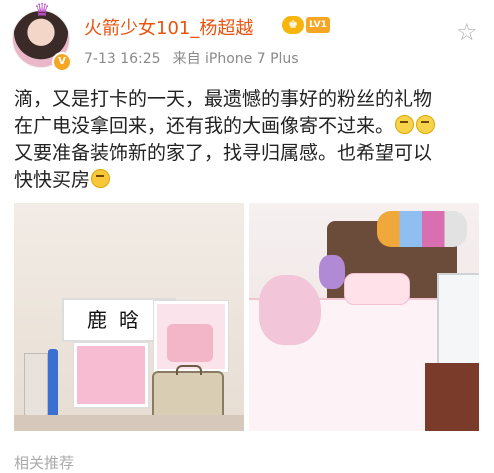 The image size is (494, 473). I want to click on post-text-line-3: 又要准备装饰新的家了，找寻归属感。也希望可以, so click(223, 153).